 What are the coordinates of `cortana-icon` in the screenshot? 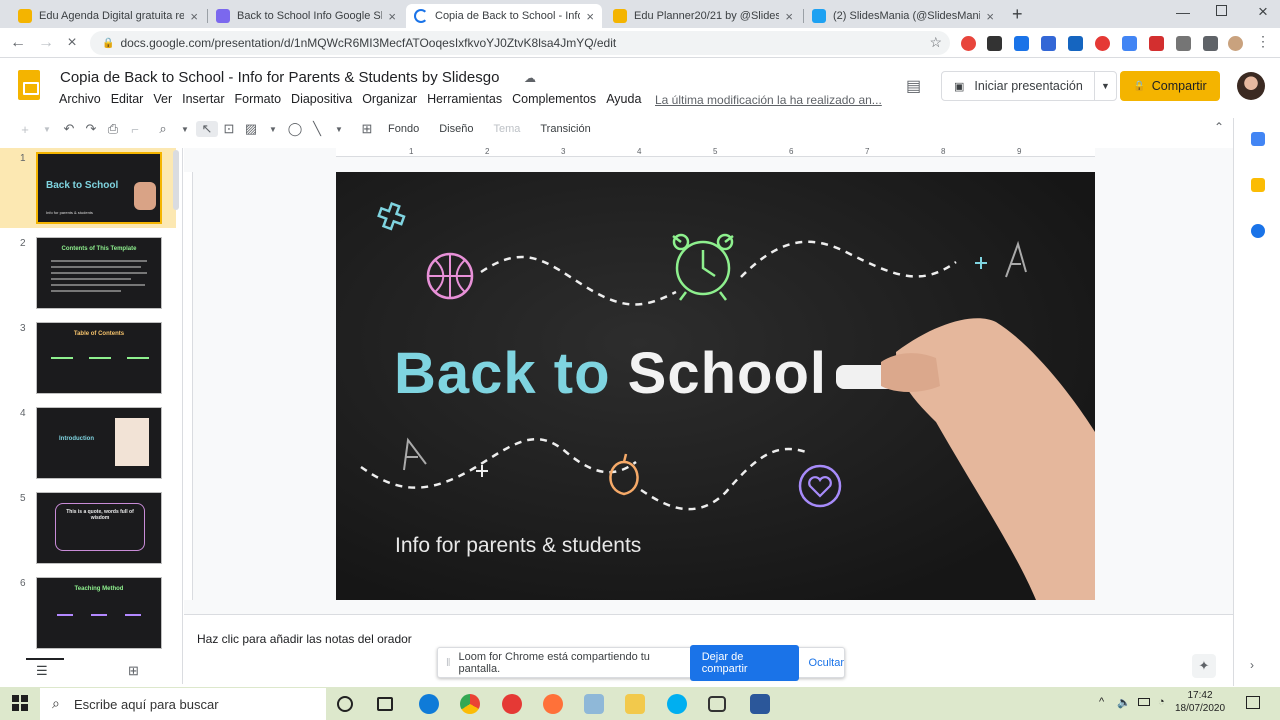 It's located at (345, 704).